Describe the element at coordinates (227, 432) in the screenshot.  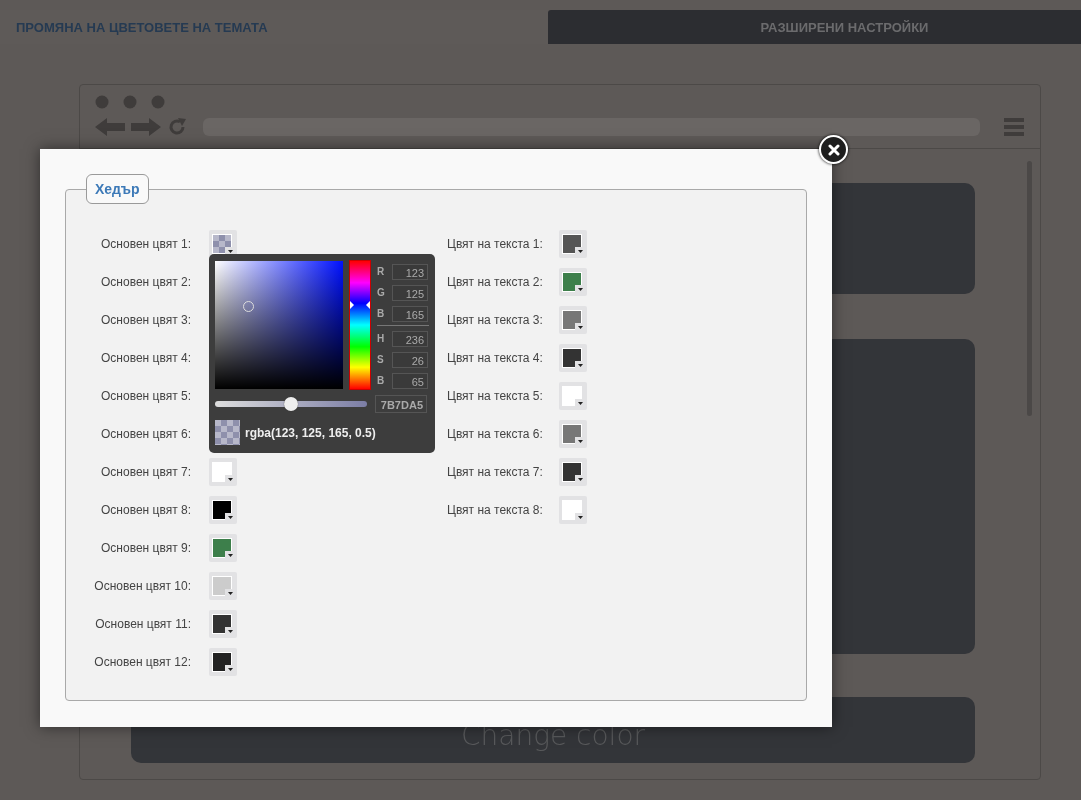
I see `color-preview` at that location.